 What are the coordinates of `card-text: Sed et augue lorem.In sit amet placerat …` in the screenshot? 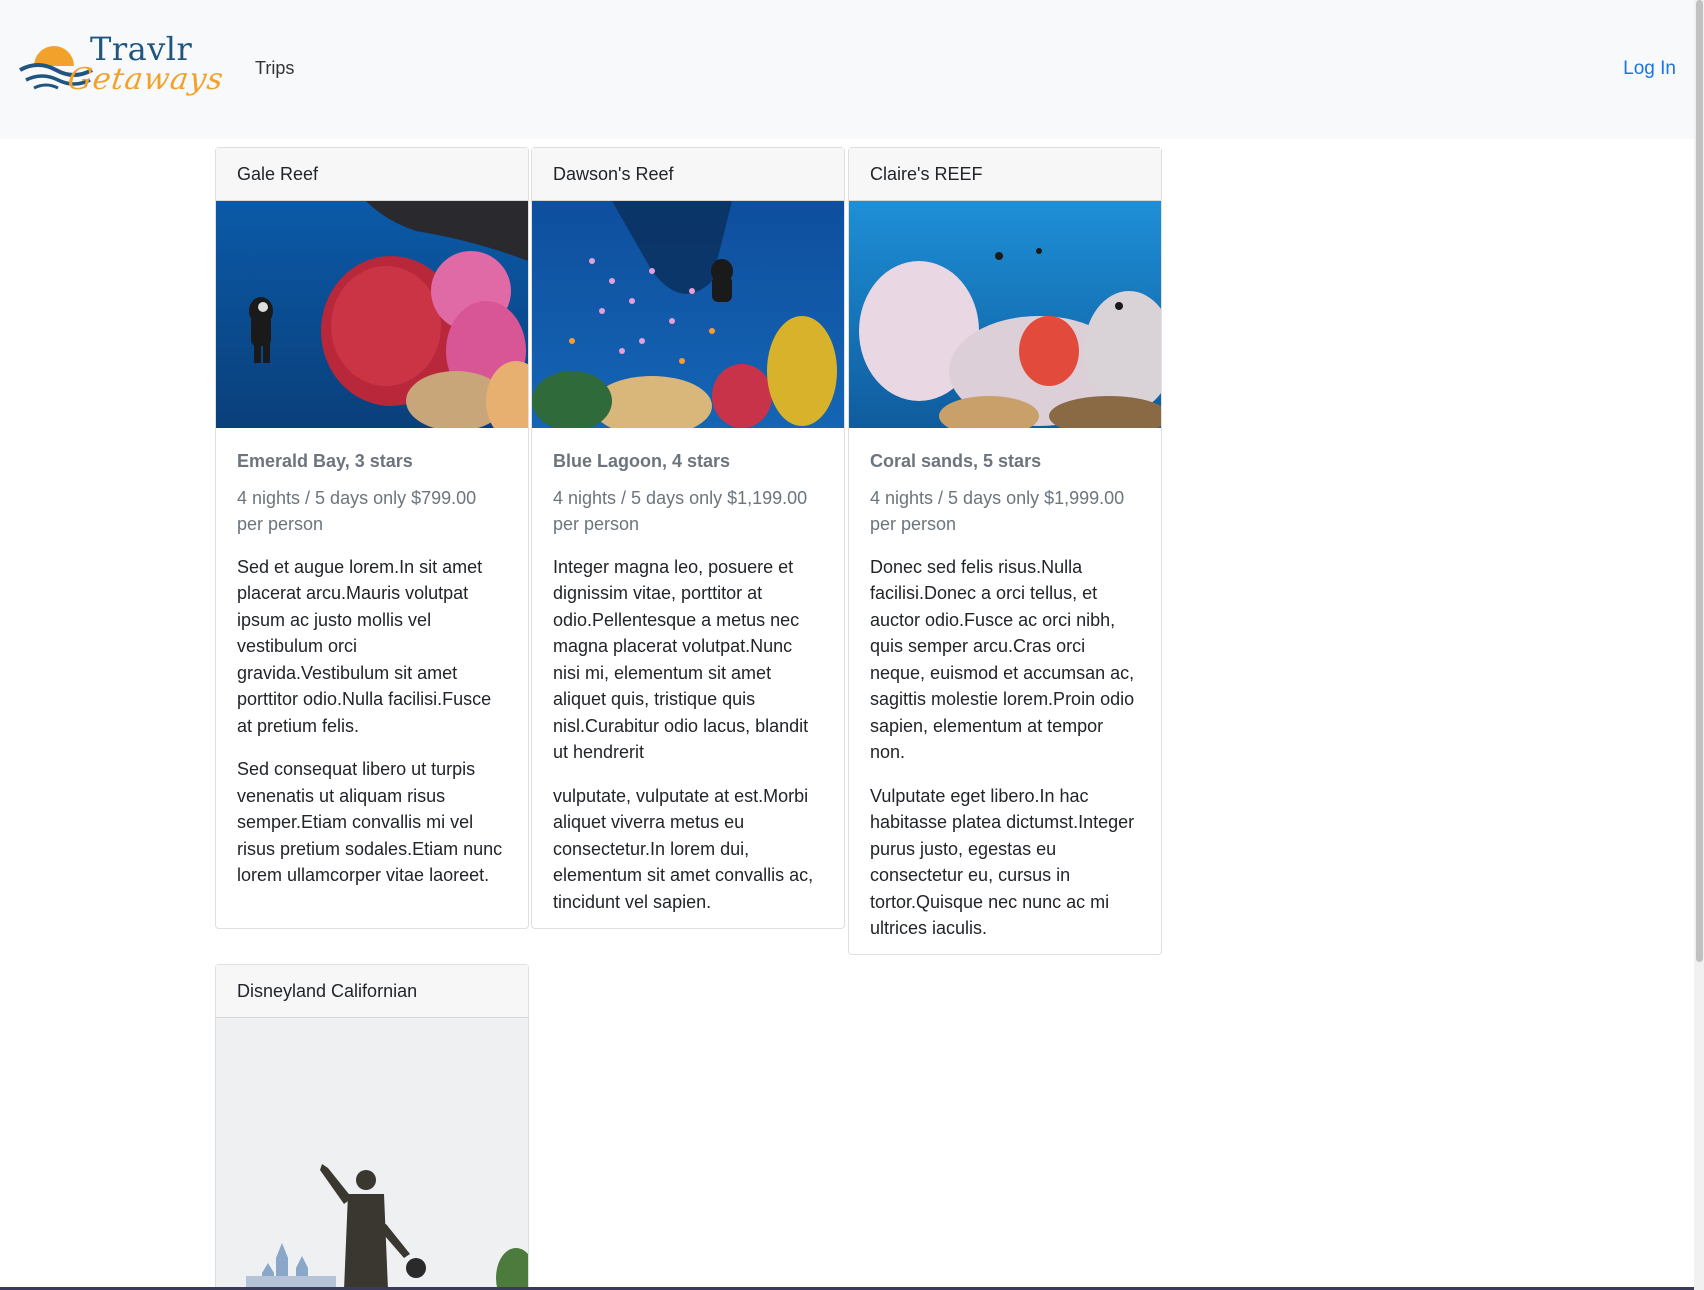 It's located at (364, 646).